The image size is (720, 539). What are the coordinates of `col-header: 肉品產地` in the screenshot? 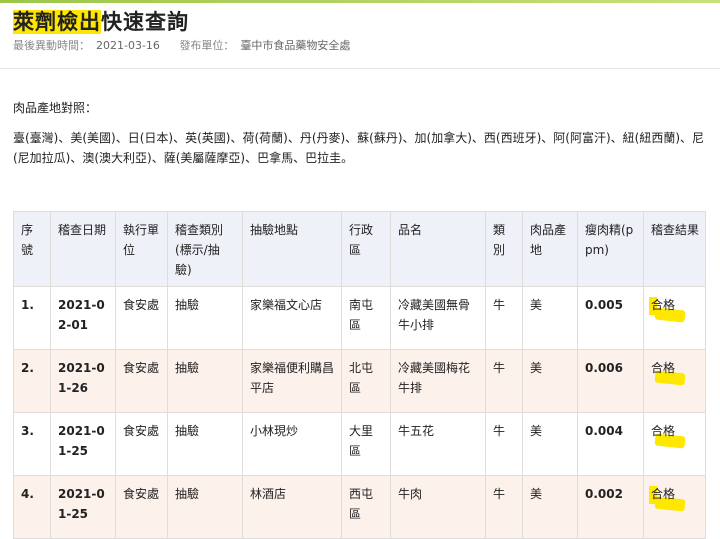 It's located at (550, 249).